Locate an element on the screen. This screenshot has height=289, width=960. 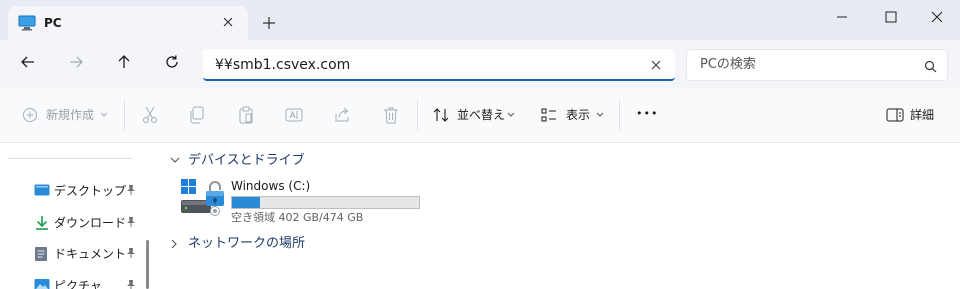
forward-arrow-icon is located at coordinates (76, 62).